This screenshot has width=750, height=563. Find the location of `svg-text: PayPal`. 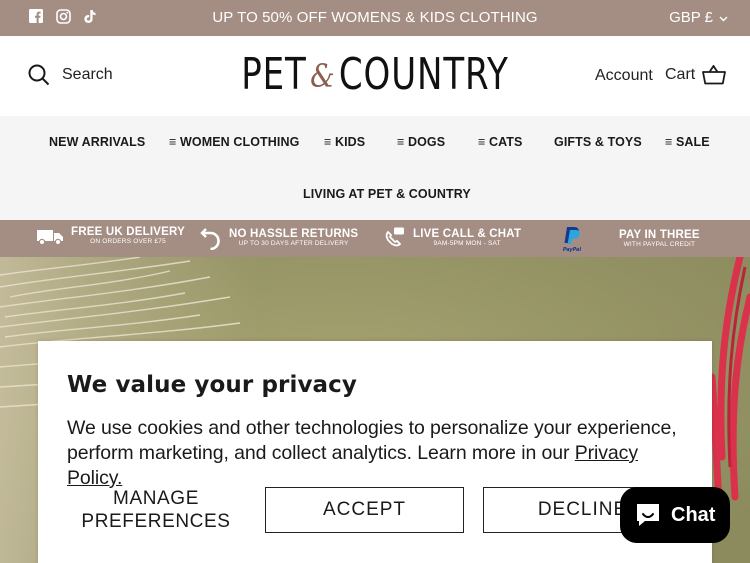

svg-text: PayPal is located at coordinates (572, 249).